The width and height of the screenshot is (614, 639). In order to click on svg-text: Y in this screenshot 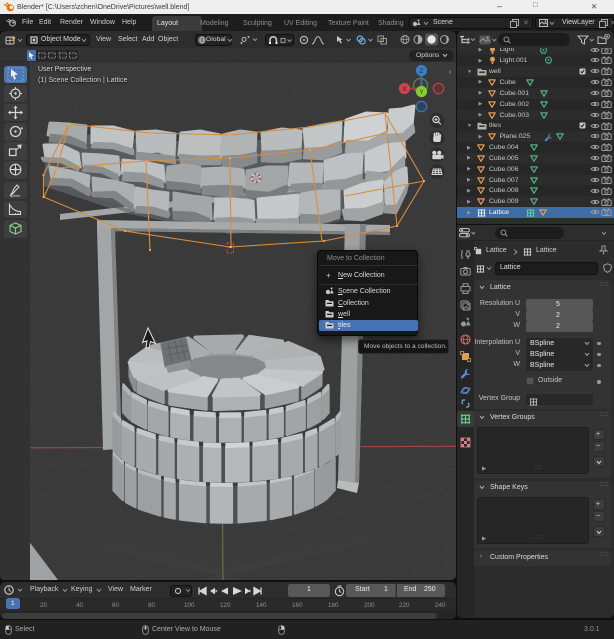, I will do `click(421, 92)`.